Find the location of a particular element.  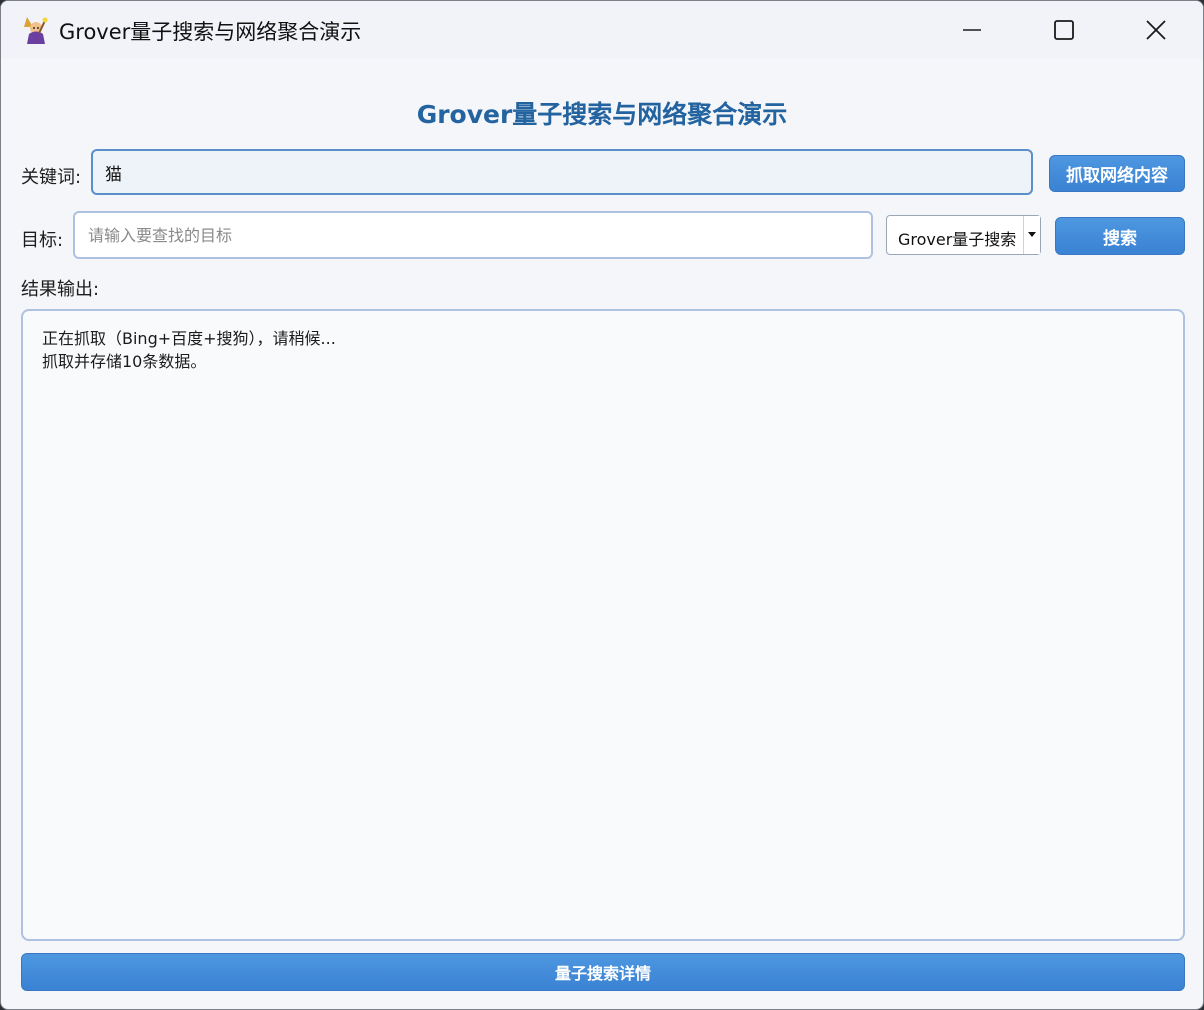

maximize-icon is located at coordinates (1064, 30).